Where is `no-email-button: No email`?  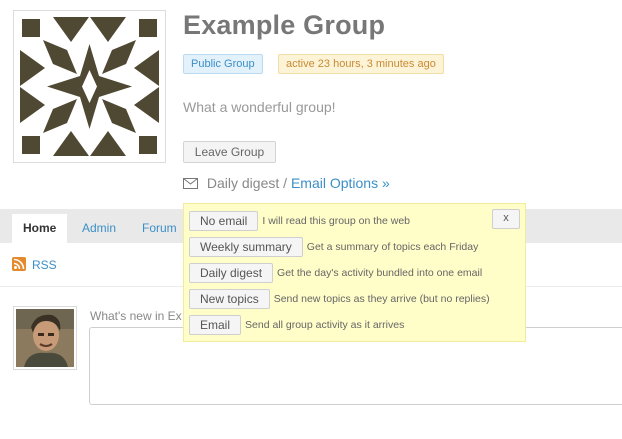 no-email-button: No email is located at coordinates (224, 221).